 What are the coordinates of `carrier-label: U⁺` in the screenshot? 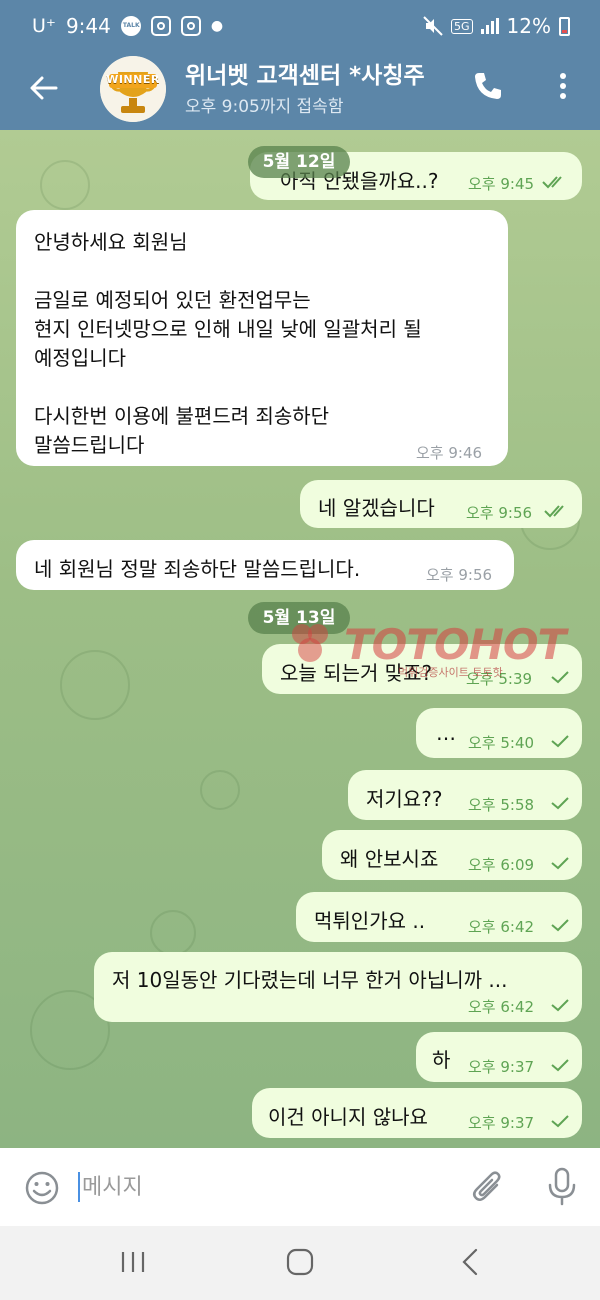 It's located at (44, 26).